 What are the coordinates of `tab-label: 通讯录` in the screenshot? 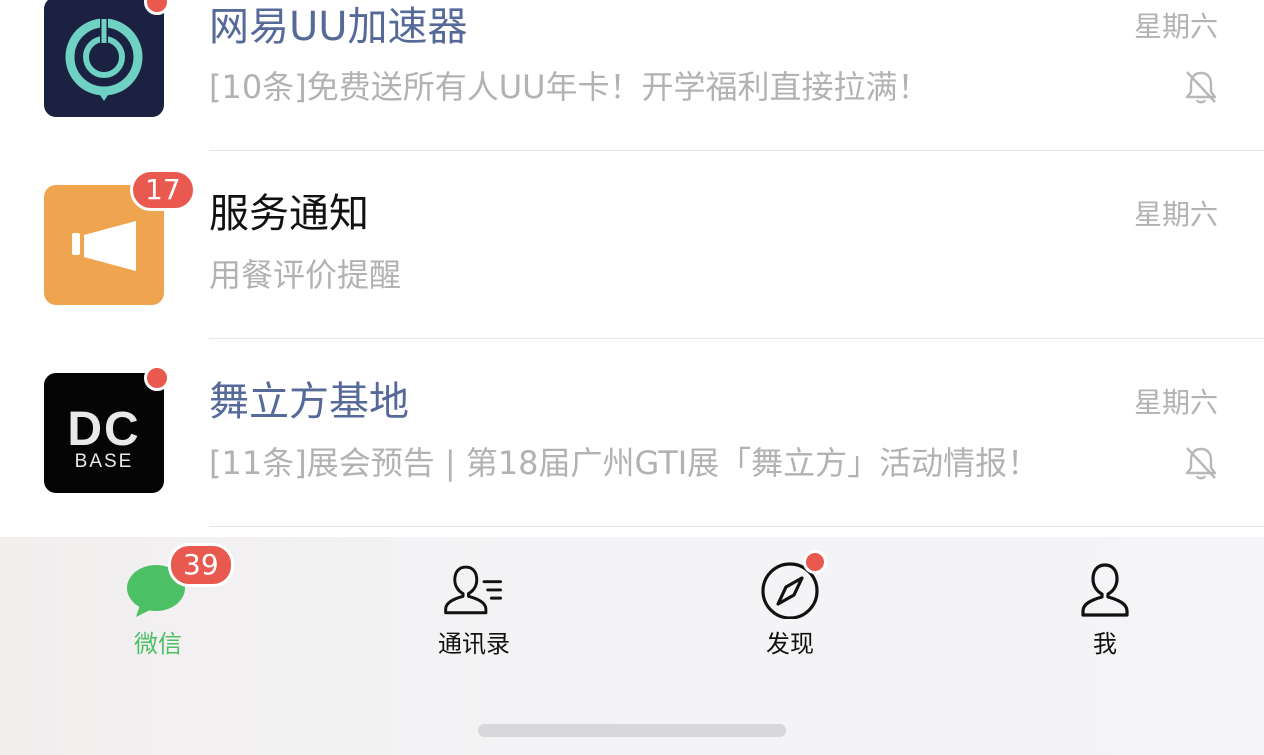 It's located at (474, 644).